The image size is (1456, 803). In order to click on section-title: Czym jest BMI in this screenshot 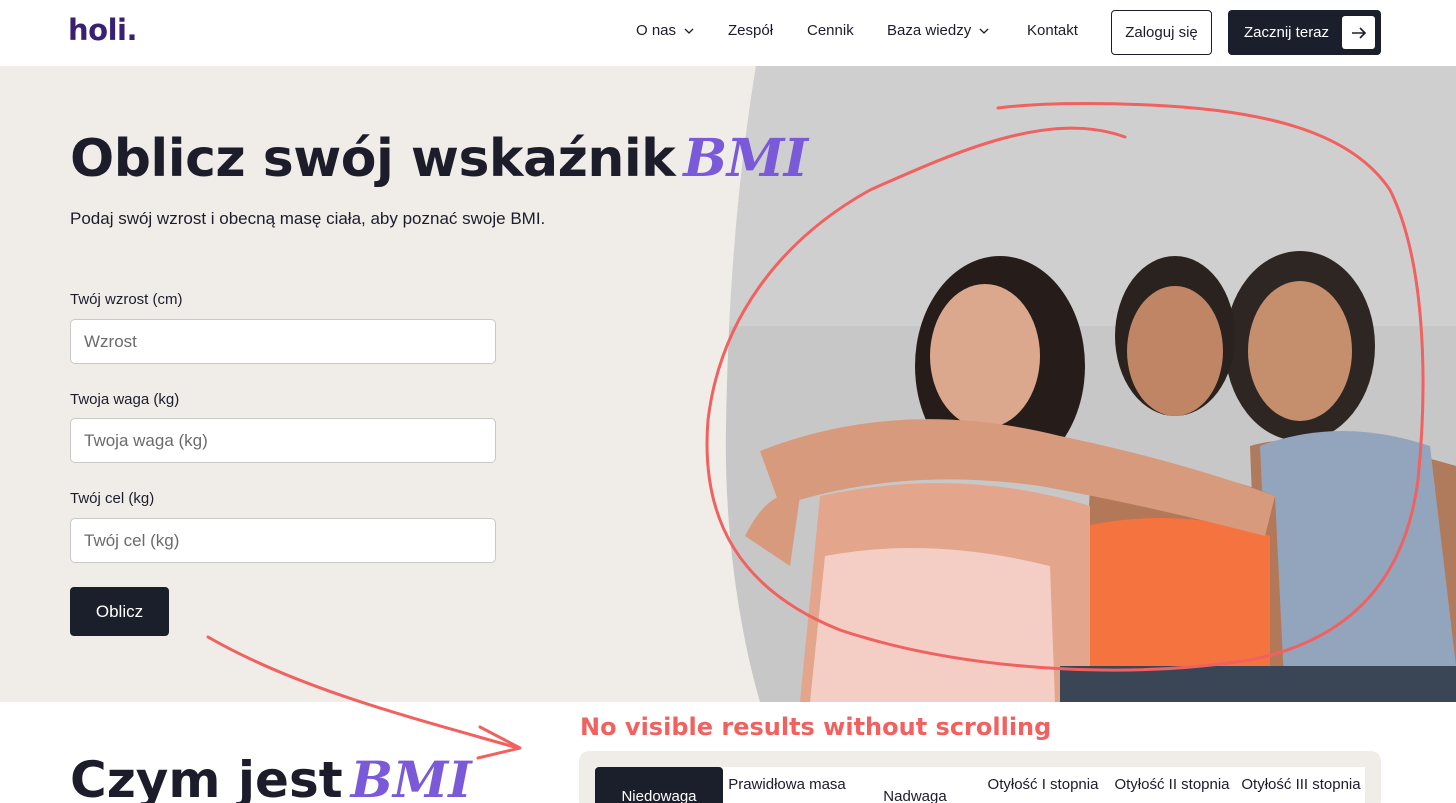, I will do `click(271, 776)`.